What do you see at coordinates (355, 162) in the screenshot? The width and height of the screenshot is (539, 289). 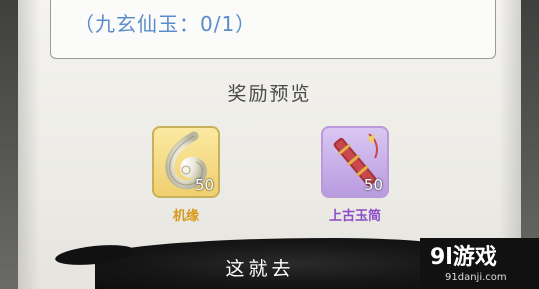 I see `reward-item-shanggu-yujian: 50` at bounding box center [355, 162].